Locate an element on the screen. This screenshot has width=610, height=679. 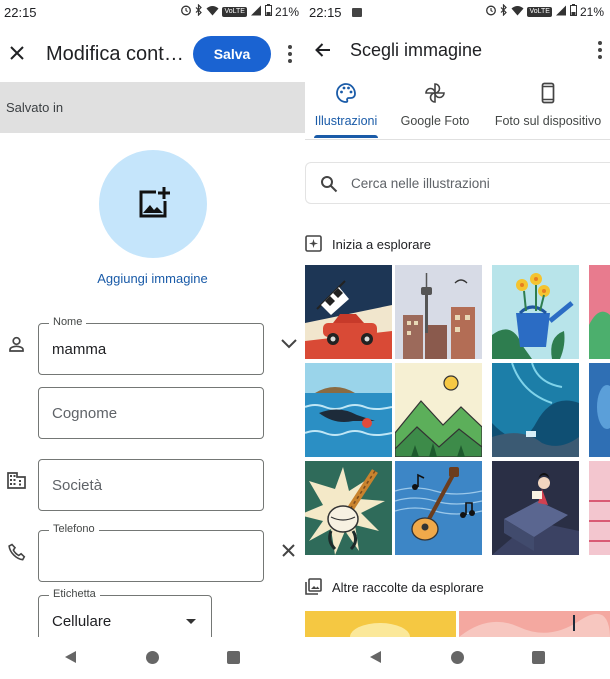
gallery-notification-icon is located at coordinates (357, 12).